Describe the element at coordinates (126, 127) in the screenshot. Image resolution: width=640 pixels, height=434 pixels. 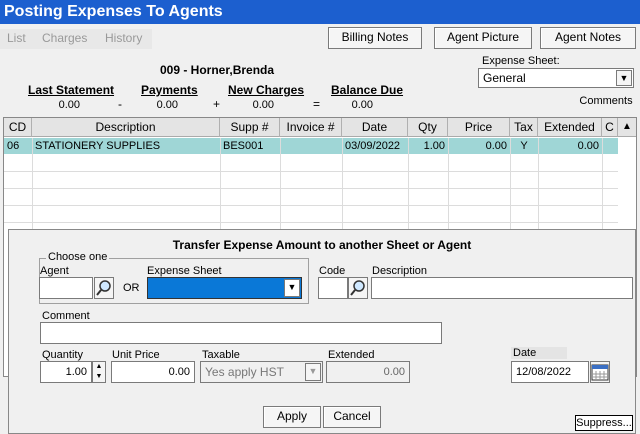
I see `col-description: Description` at that location.